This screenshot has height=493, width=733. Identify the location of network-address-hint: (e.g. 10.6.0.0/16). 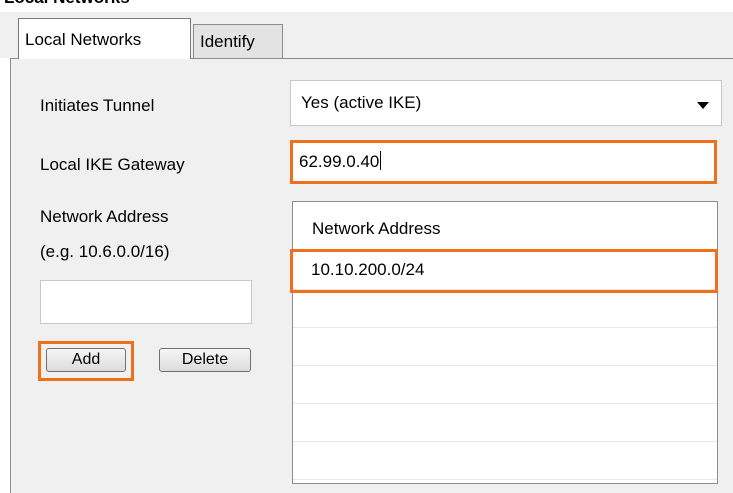
(105, 251).